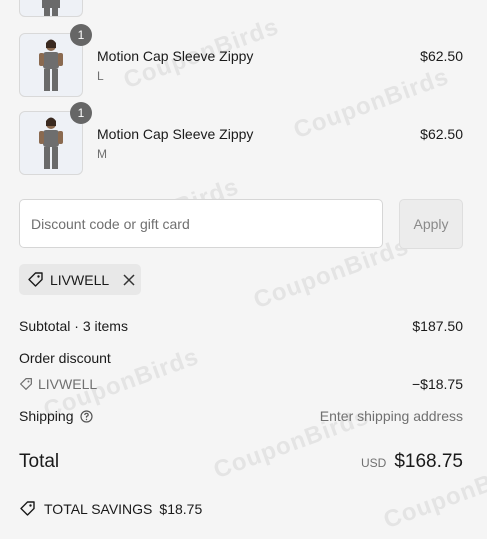  Describe the element at coordinates (39, 461) in the screenshot. I see `total-label: Total` at that location.